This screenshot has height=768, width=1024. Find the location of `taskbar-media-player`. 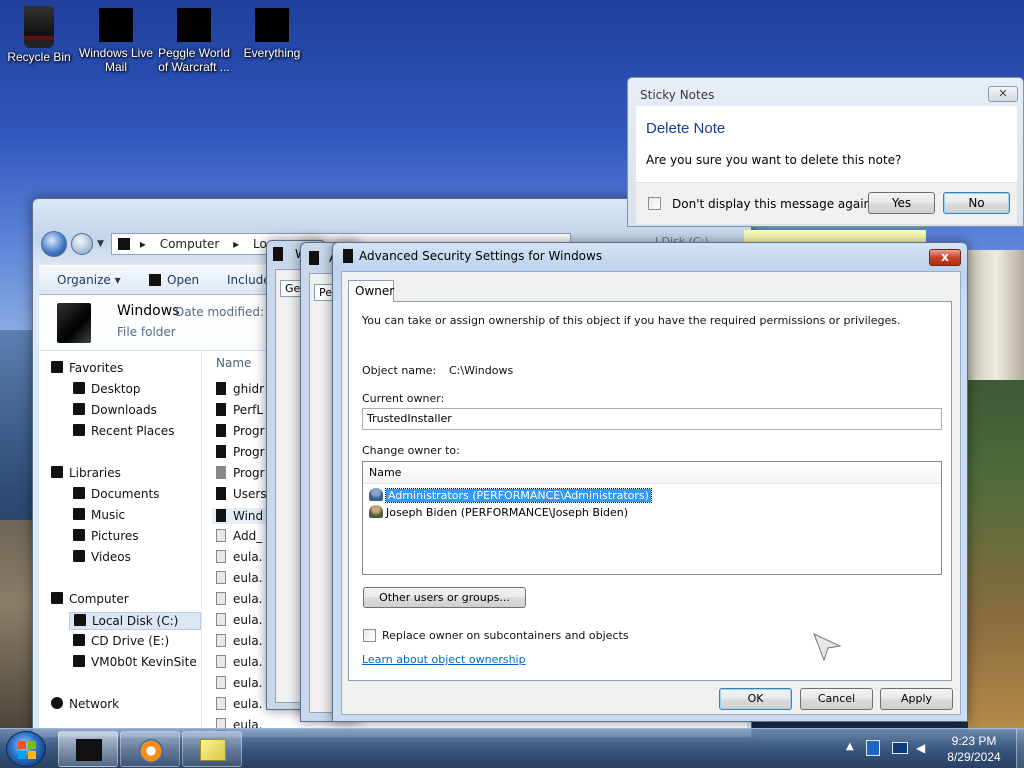

taskbar-media-player is located at coordinates (150, 749).